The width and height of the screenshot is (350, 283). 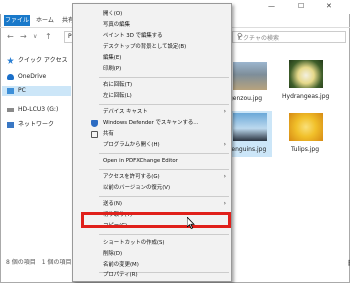 What do you see at coordinates (247, 149) in the screenshot?
I see `file-name: Penguins.jpg` at bounding box center [247, 149].